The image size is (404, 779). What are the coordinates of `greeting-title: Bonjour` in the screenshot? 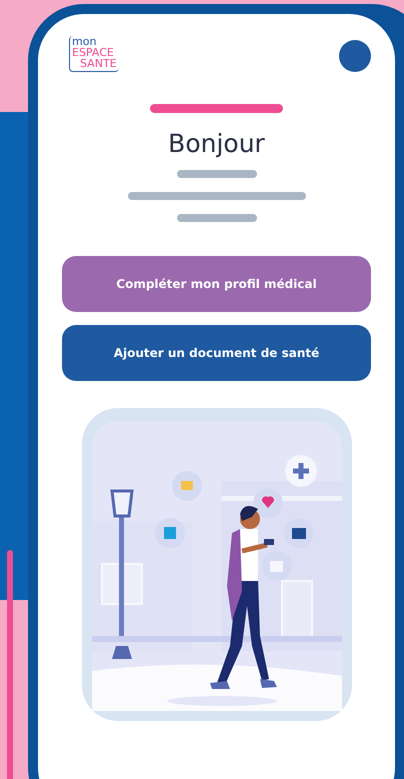 It's located at (216, 143).